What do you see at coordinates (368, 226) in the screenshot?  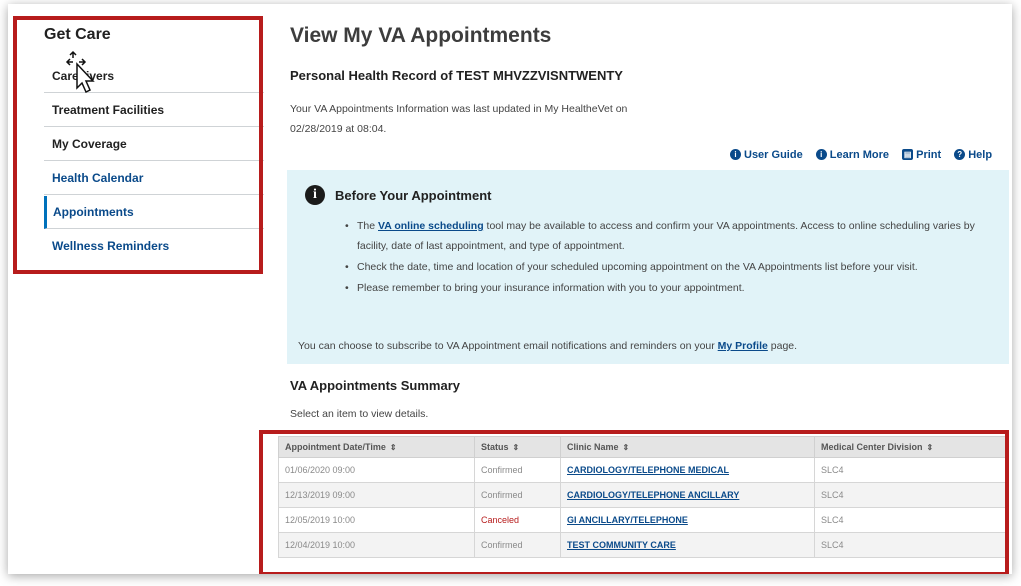 I see `bullet-text: The` at bounding box center [368, 226].